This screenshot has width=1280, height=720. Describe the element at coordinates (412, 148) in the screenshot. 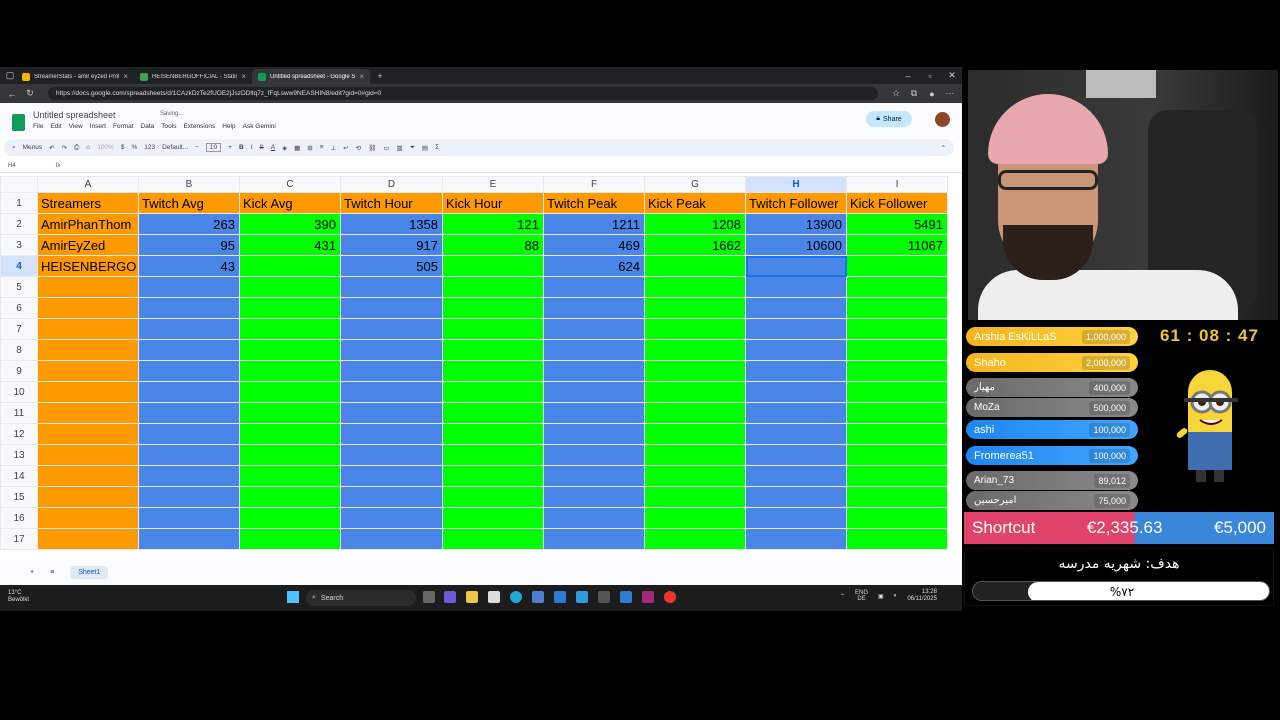

I see `filter-icon: ⏷` at that location.